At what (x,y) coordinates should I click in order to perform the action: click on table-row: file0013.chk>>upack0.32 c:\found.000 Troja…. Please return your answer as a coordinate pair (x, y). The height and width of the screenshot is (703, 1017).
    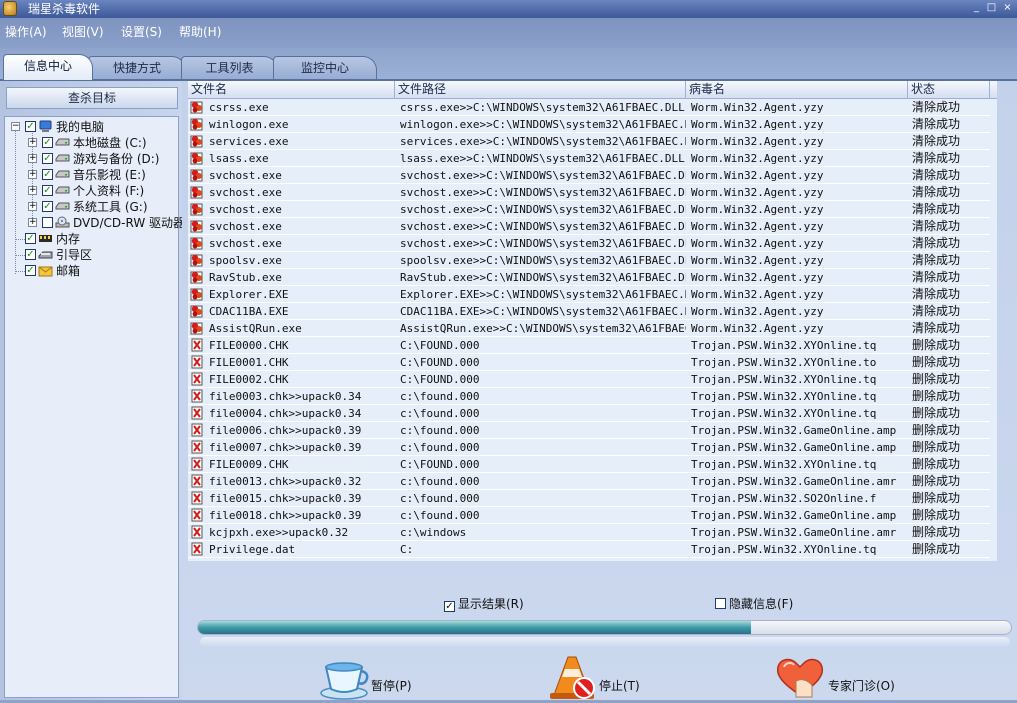
    Looking at the image, I should click on (589, 481).